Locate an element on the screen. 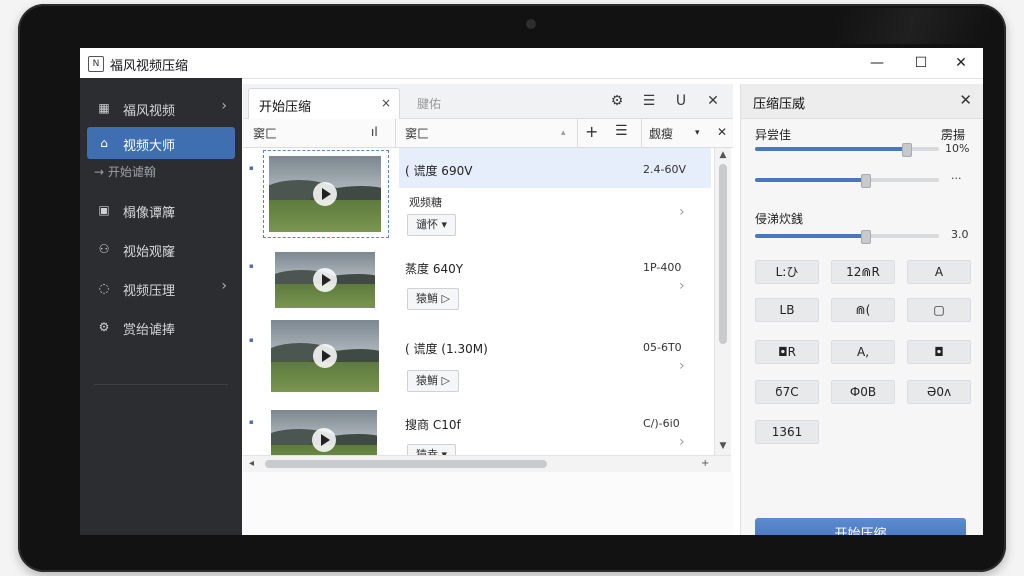 The image size is (1024, 576). sidebar-item-video-master: ⌂ 视频大师 is located at coordinates (161, 143).